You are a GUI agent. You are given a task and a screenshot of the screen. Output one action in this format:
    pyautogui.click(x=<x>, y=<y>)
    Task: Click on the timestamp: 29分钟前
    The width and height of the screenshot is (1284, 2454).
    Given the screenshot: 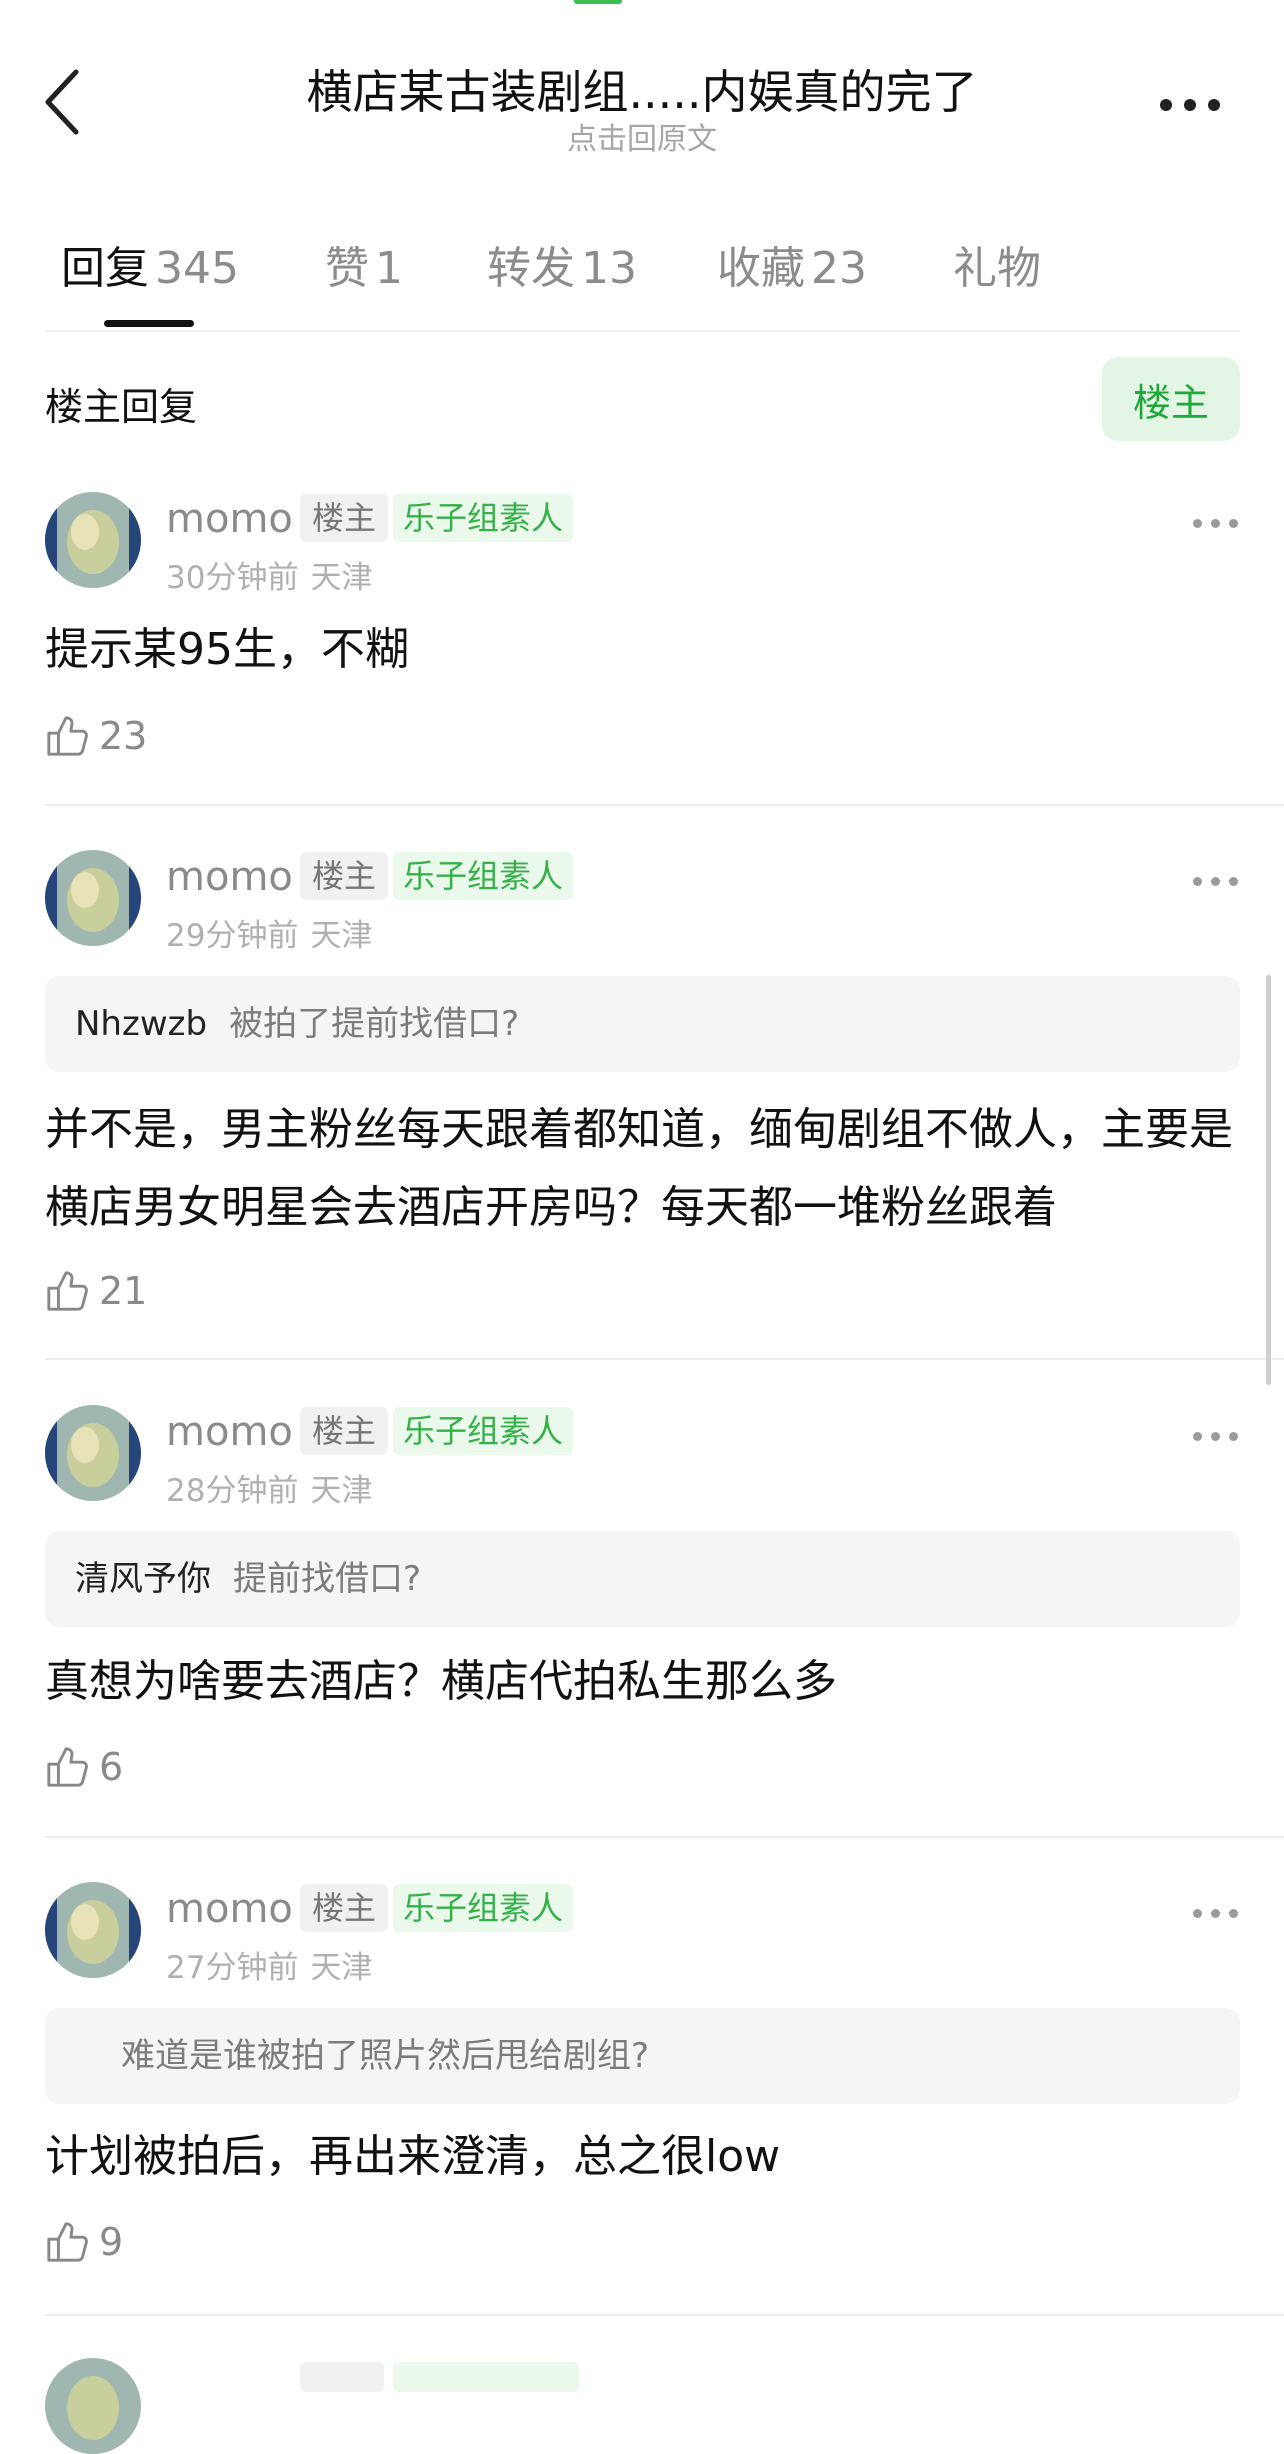 What is the action you would take?
    pyautogui.click(x=232, y=936)
    